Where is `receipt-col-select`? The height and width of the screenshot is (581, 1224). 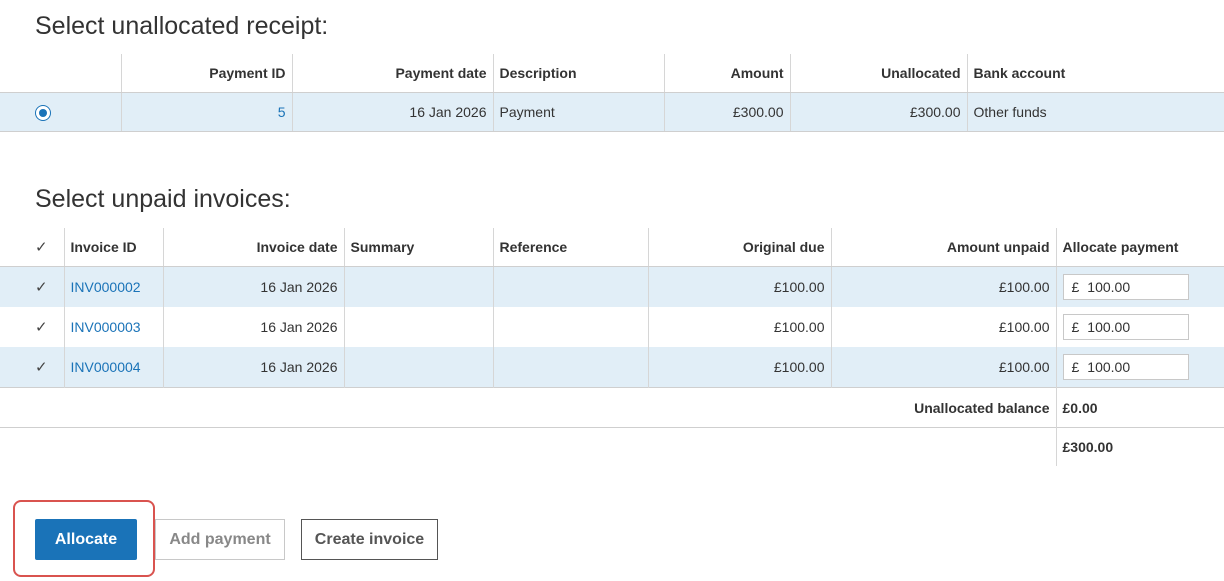
receipt-col-select is located at coordinates (61, 73).